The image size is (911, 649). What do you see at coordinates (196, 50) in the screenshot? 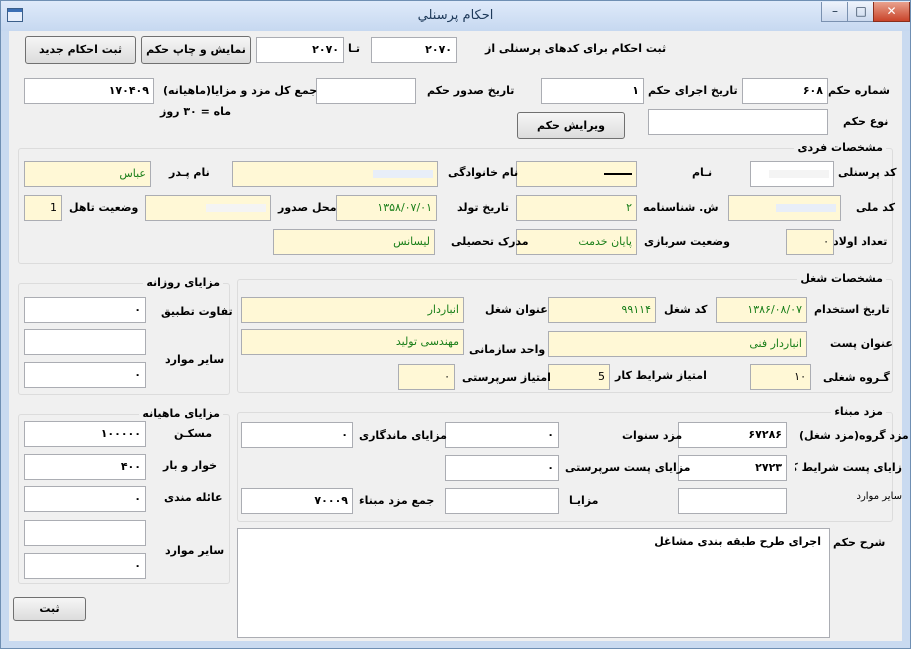
I see `show-print-button: نمایش و چاپ حکم` at bounding box center [196, 50].